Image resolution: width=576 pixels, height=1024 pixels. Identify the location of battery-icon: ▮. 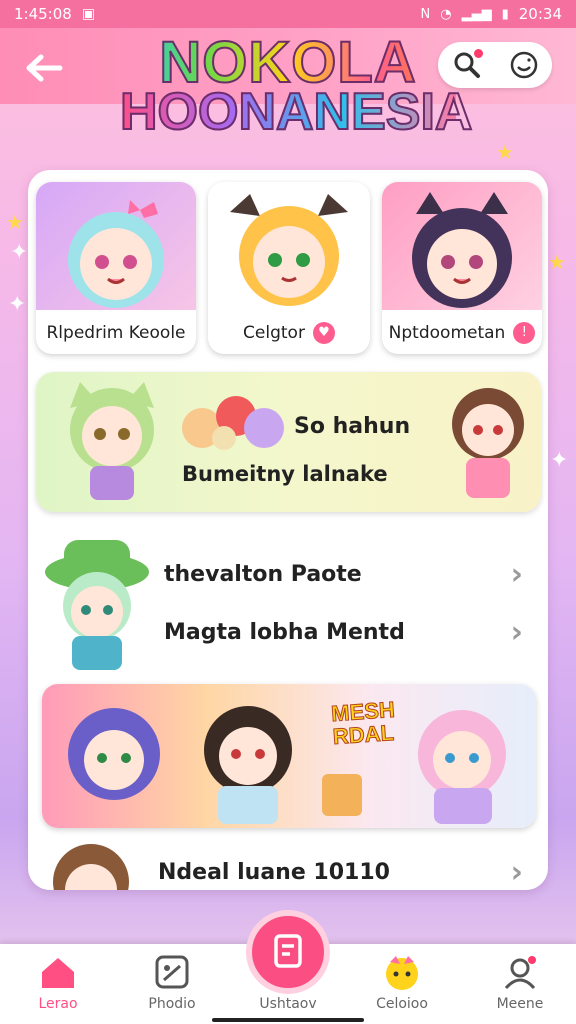
(505, 14).